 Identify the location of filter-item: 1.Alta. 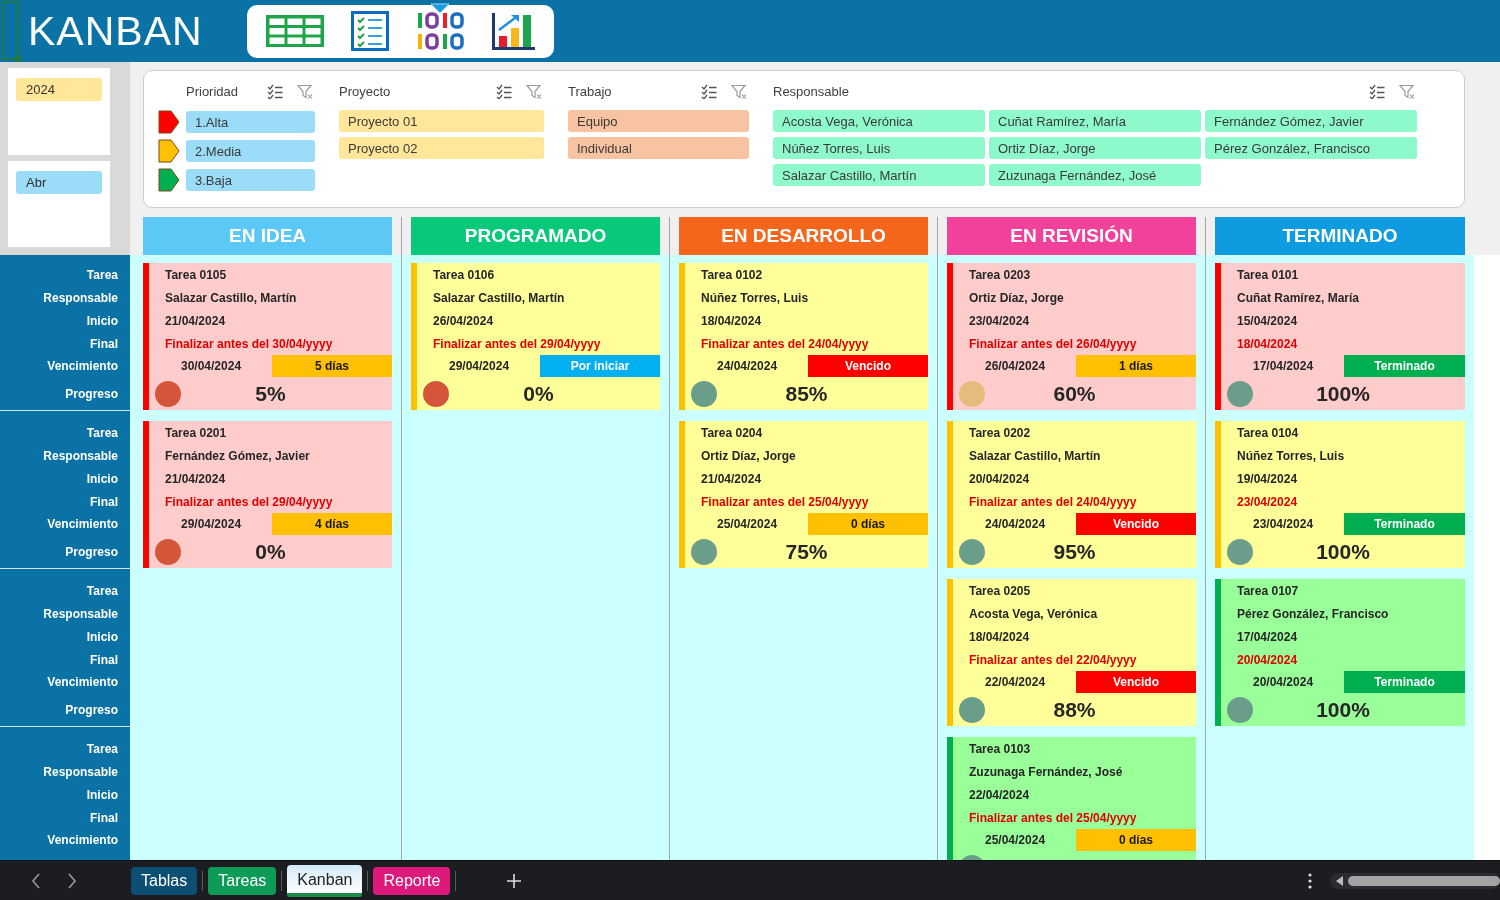
(250, 122).